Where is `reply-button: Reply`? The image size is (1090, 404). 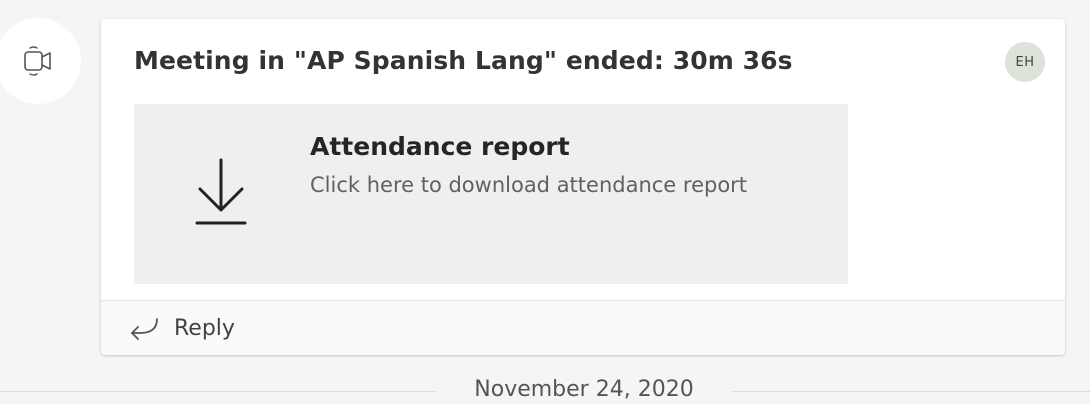 reply-button: Reply is located at coordinates (181, 328).